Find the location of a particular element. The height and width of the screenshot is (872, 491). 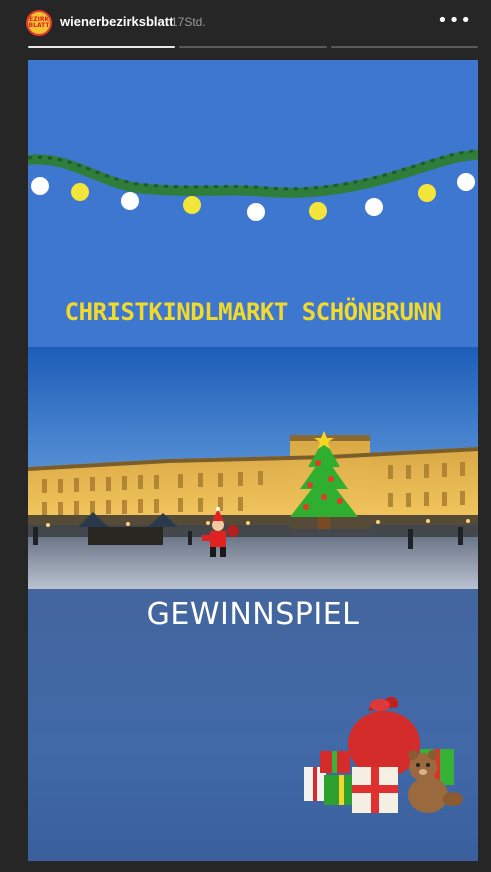

avatar-logo-text: BEZIRKS BLATT is located at coordinates (39, 22).